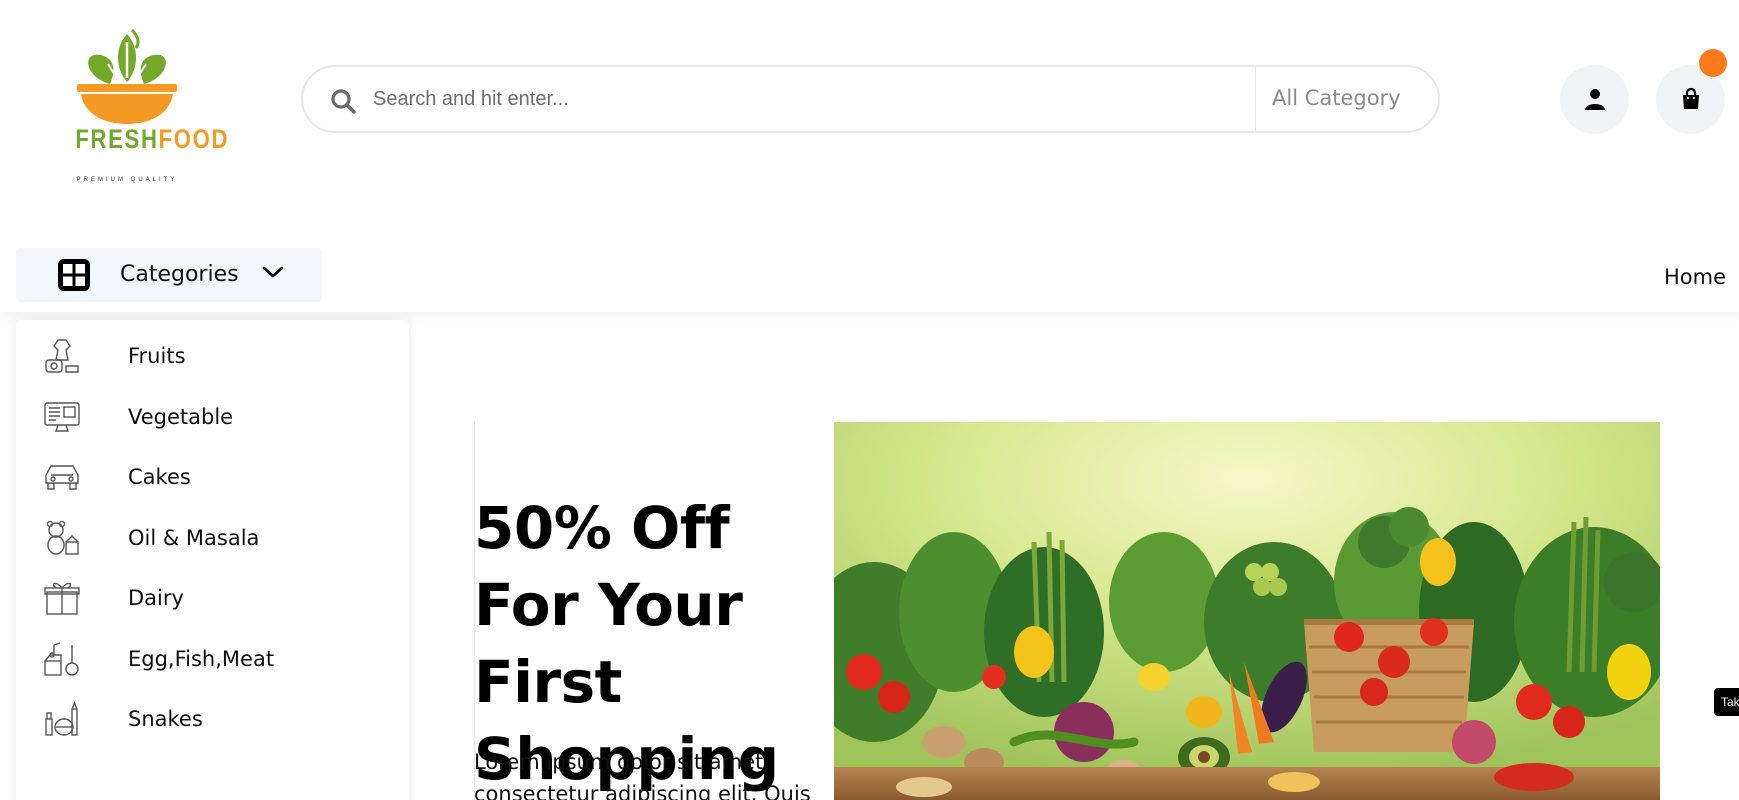  What do you see at coordinates (179, 274) in the screenshot?
I see `categories-label: Categories` at bounding box center [179, 274].